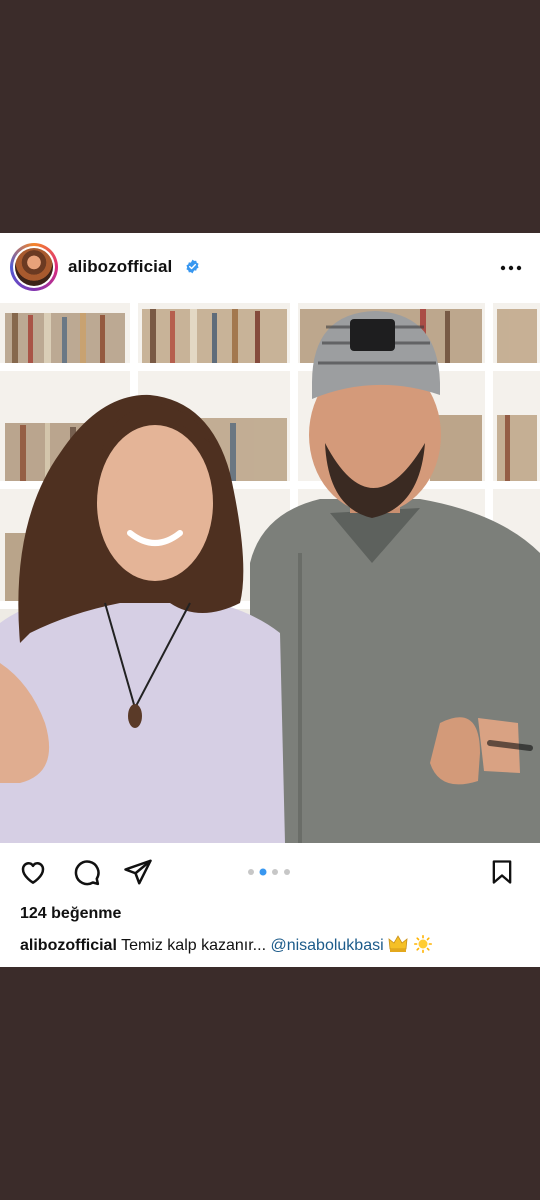  I want to click on save-bookmark-icon, so click(502, 872).